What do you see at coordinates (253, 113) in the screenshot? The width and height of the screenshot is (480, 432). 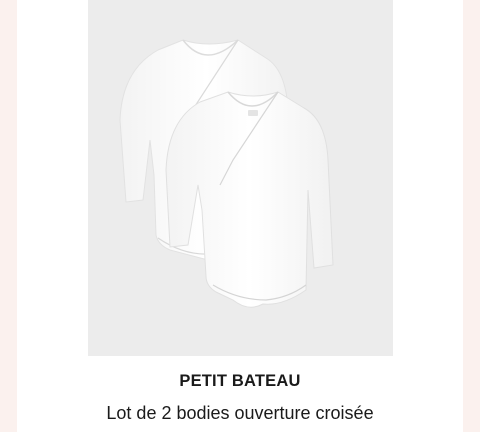 I see `label-tag` at bounding box center [253, 113].